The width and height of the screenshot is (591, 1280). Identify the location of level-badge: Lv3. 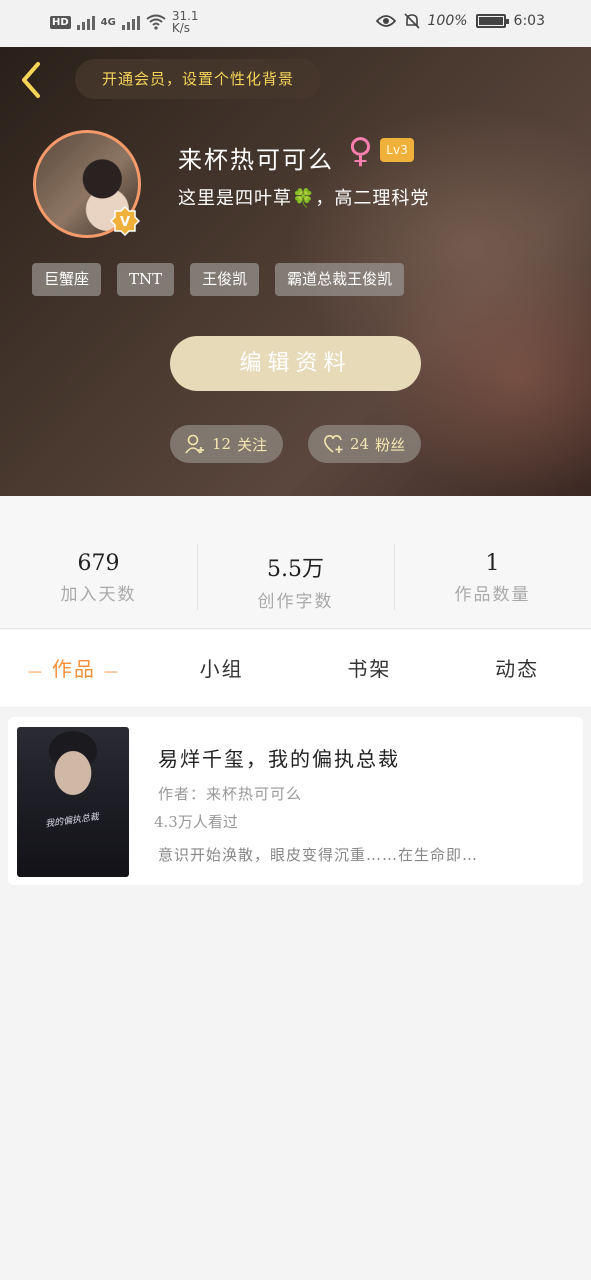
(397, 150).